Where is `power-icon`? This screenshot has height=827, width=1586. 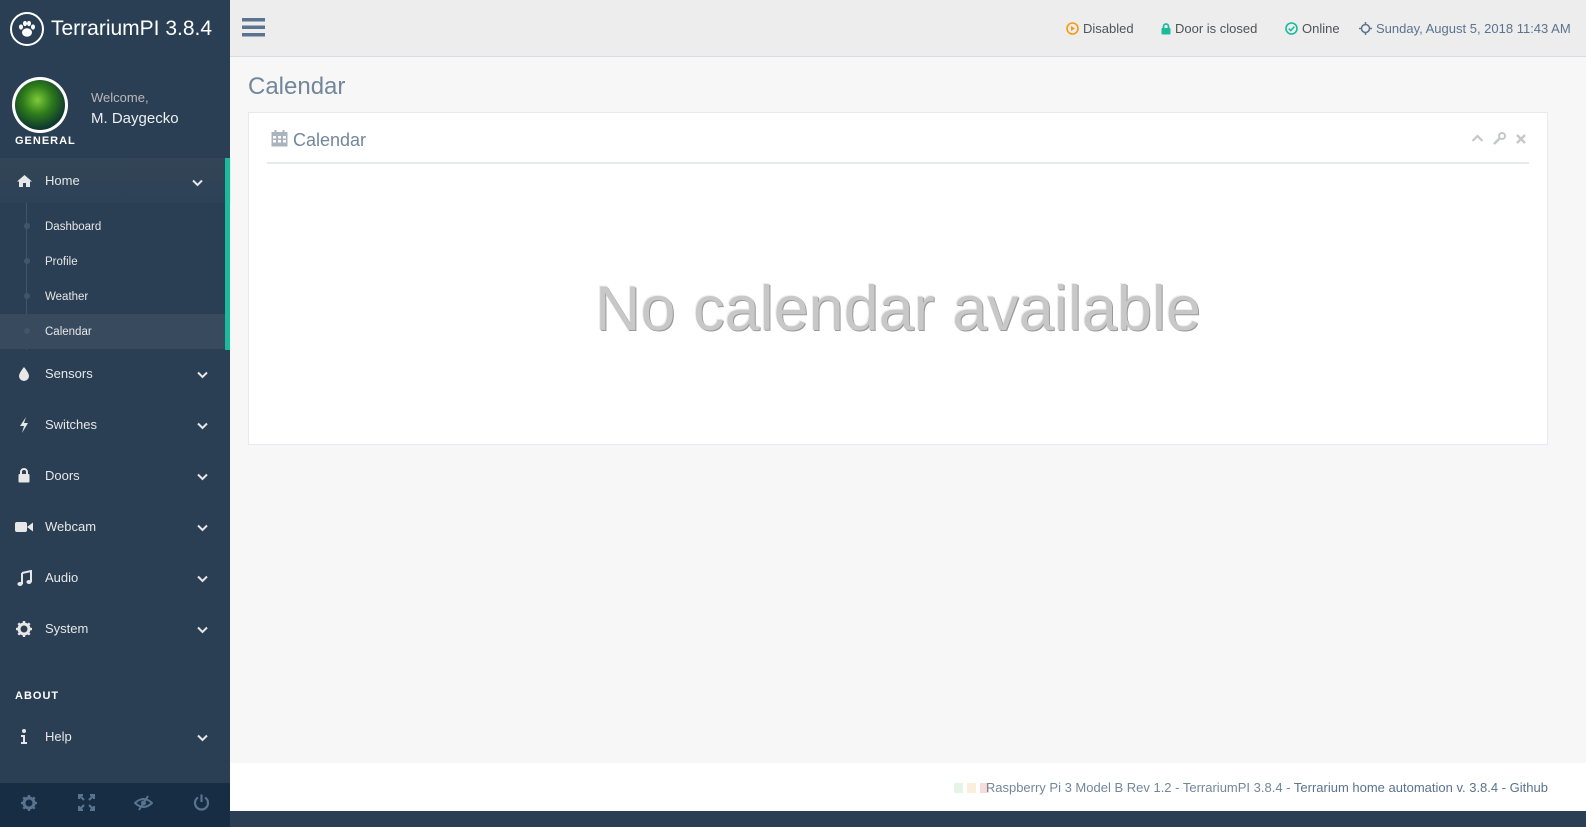 power-icon is located at coordinates (201, 805).